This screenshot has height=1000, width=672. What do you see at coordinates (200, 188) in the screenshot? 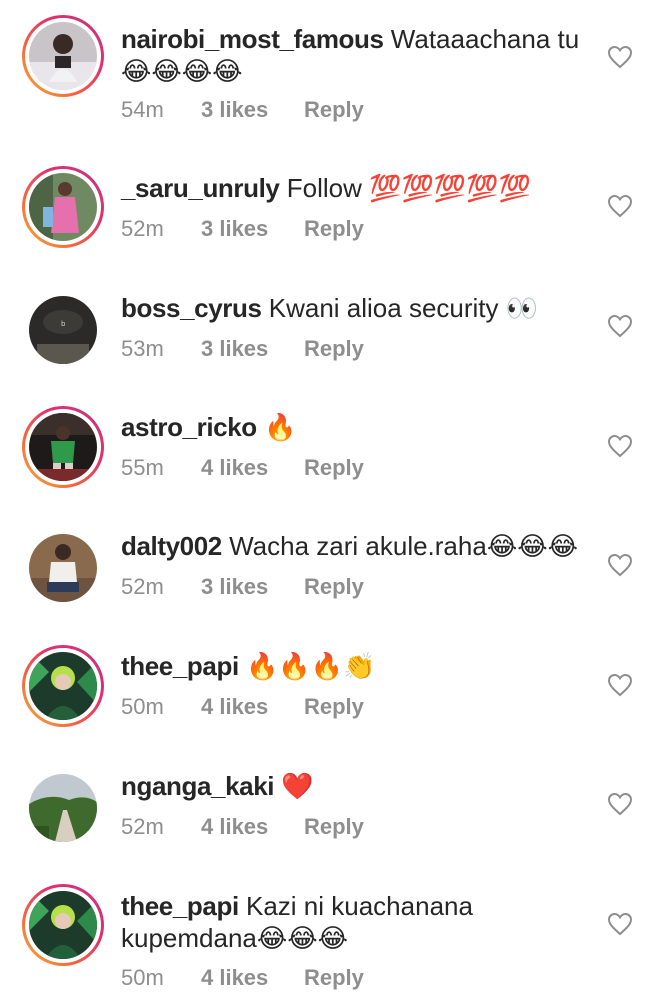
I see `comment-username: _saru_unruly` at bounding box center [200, 188].